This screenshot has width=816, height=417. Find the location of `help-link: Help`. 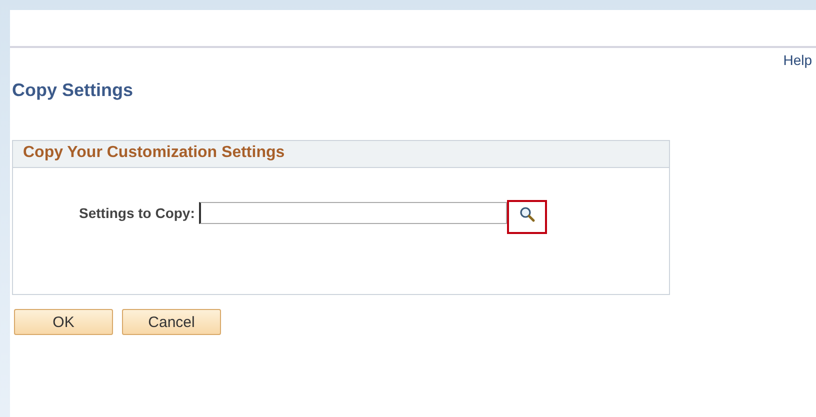

help-link: Help is located at coordinates (797, 62).